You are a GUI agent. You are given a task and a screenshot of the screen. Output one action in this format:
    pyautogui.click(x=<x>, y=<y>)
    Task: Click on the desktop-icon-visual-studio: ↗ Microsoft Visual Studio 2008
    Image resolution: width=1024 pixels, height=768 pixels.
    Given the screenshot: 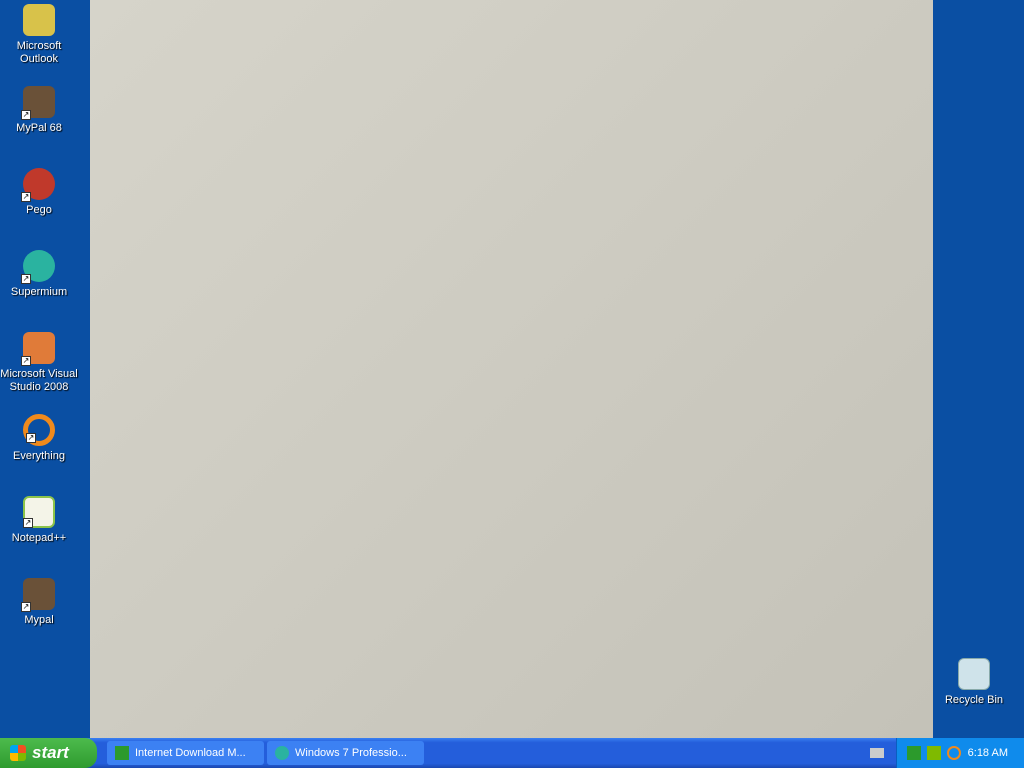 What is the action you would take?
    pyautogui.click(x=39, y=363)
    